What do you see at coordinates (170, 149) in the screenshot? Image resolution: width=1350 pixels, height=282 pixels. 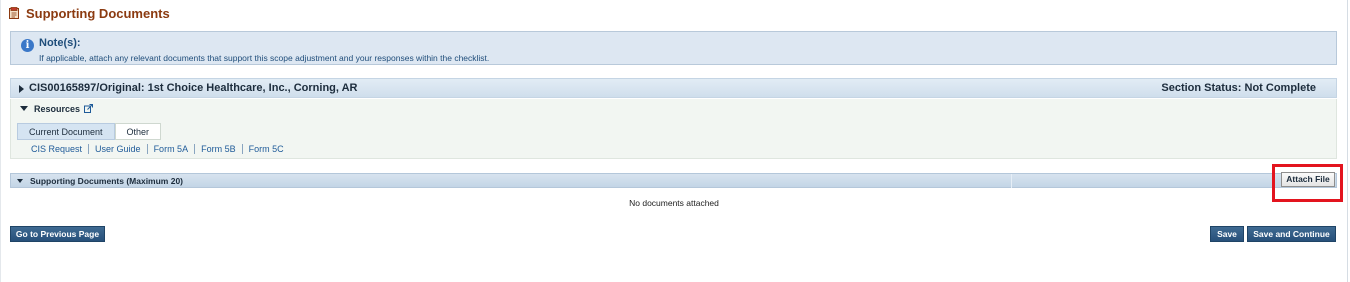 I see `link-form-5a: Form 5A` at bounding box center [170, 149].